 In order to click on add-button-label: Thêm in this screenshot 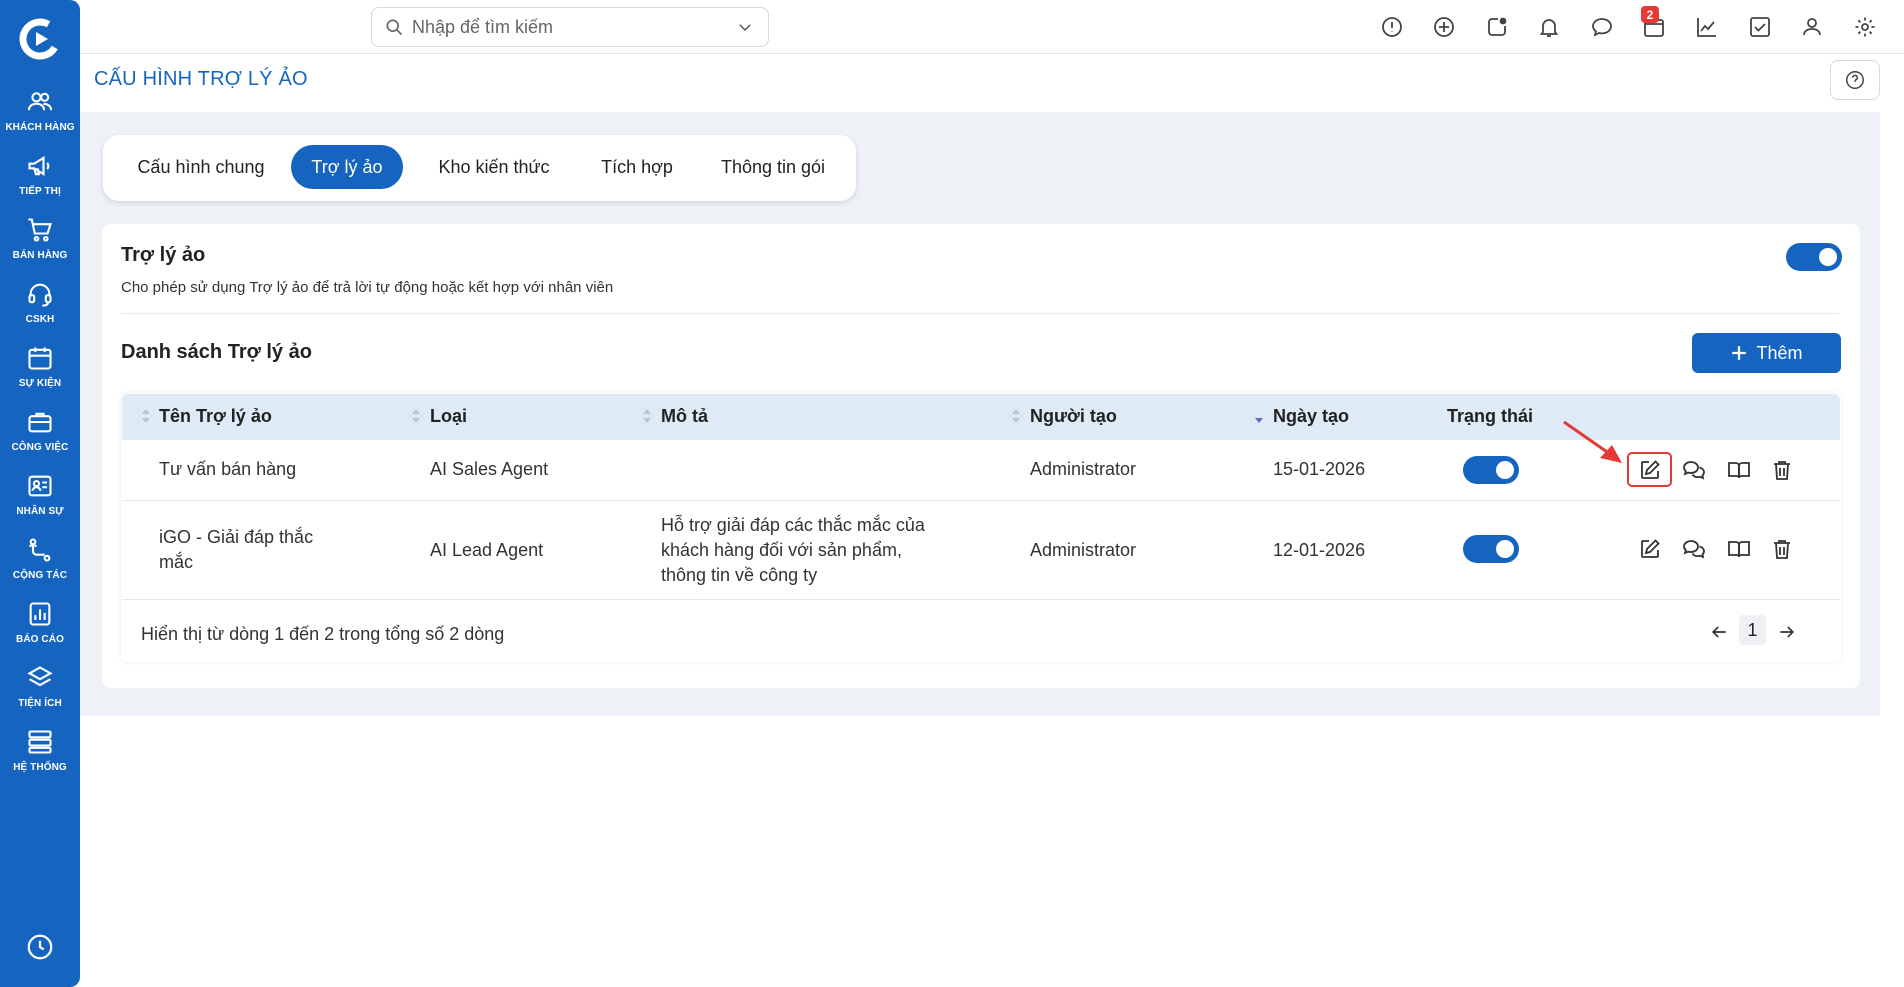, I will do `click(1779, 352)`.